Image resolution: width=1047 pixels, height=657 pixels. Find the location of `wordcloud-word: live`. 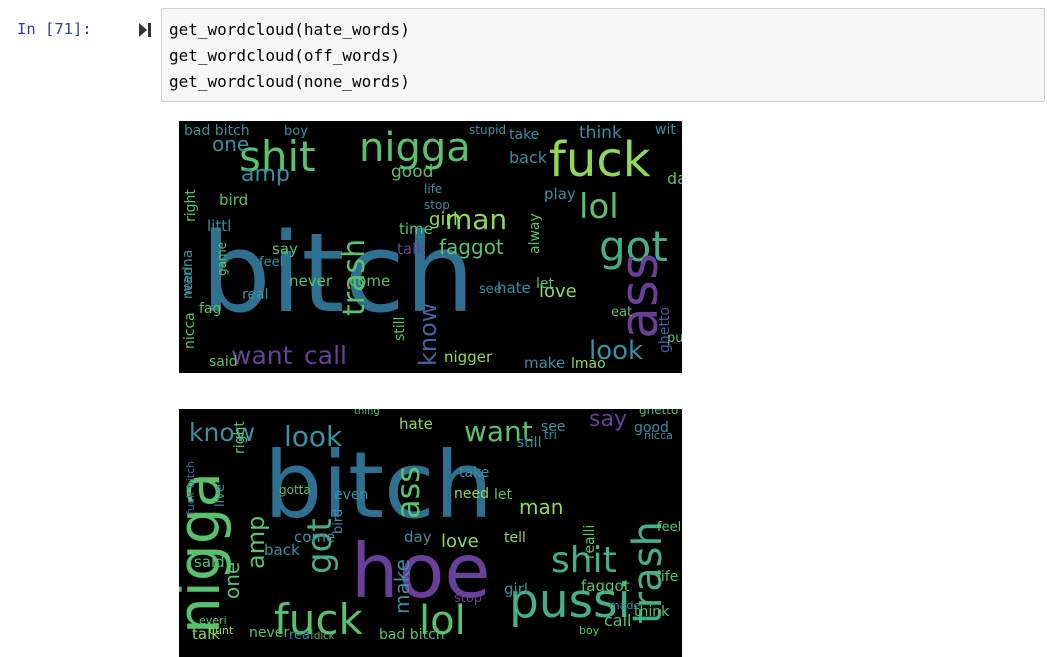

wordcloud-word: live is located at coordinates (220, 495).